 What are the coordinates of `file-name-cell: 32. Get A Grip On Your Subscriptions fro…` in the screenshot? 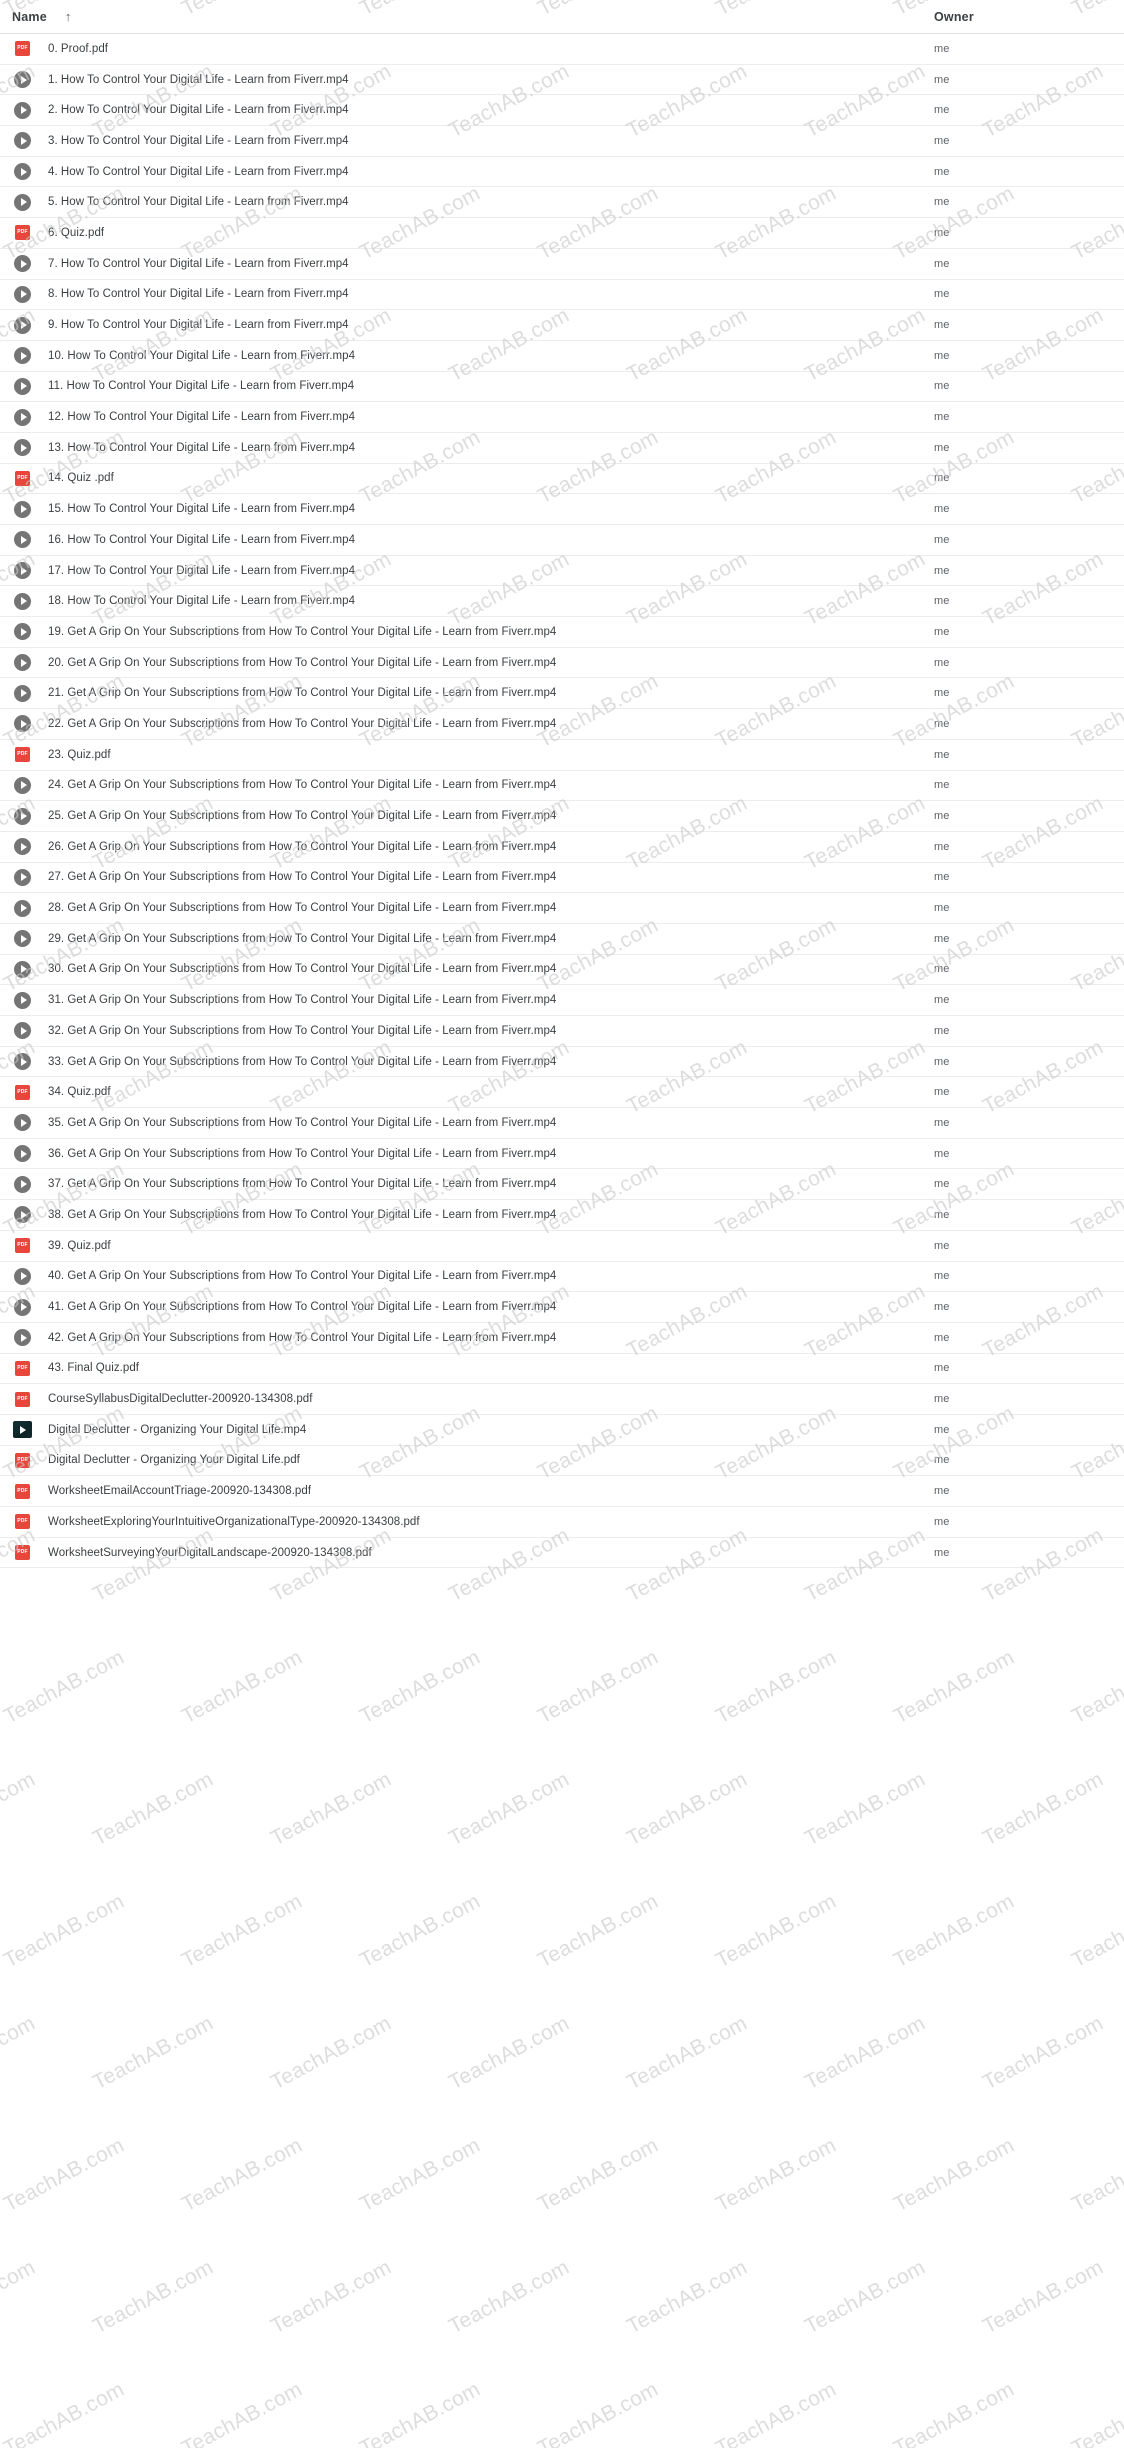 It's located at (473, 1030).